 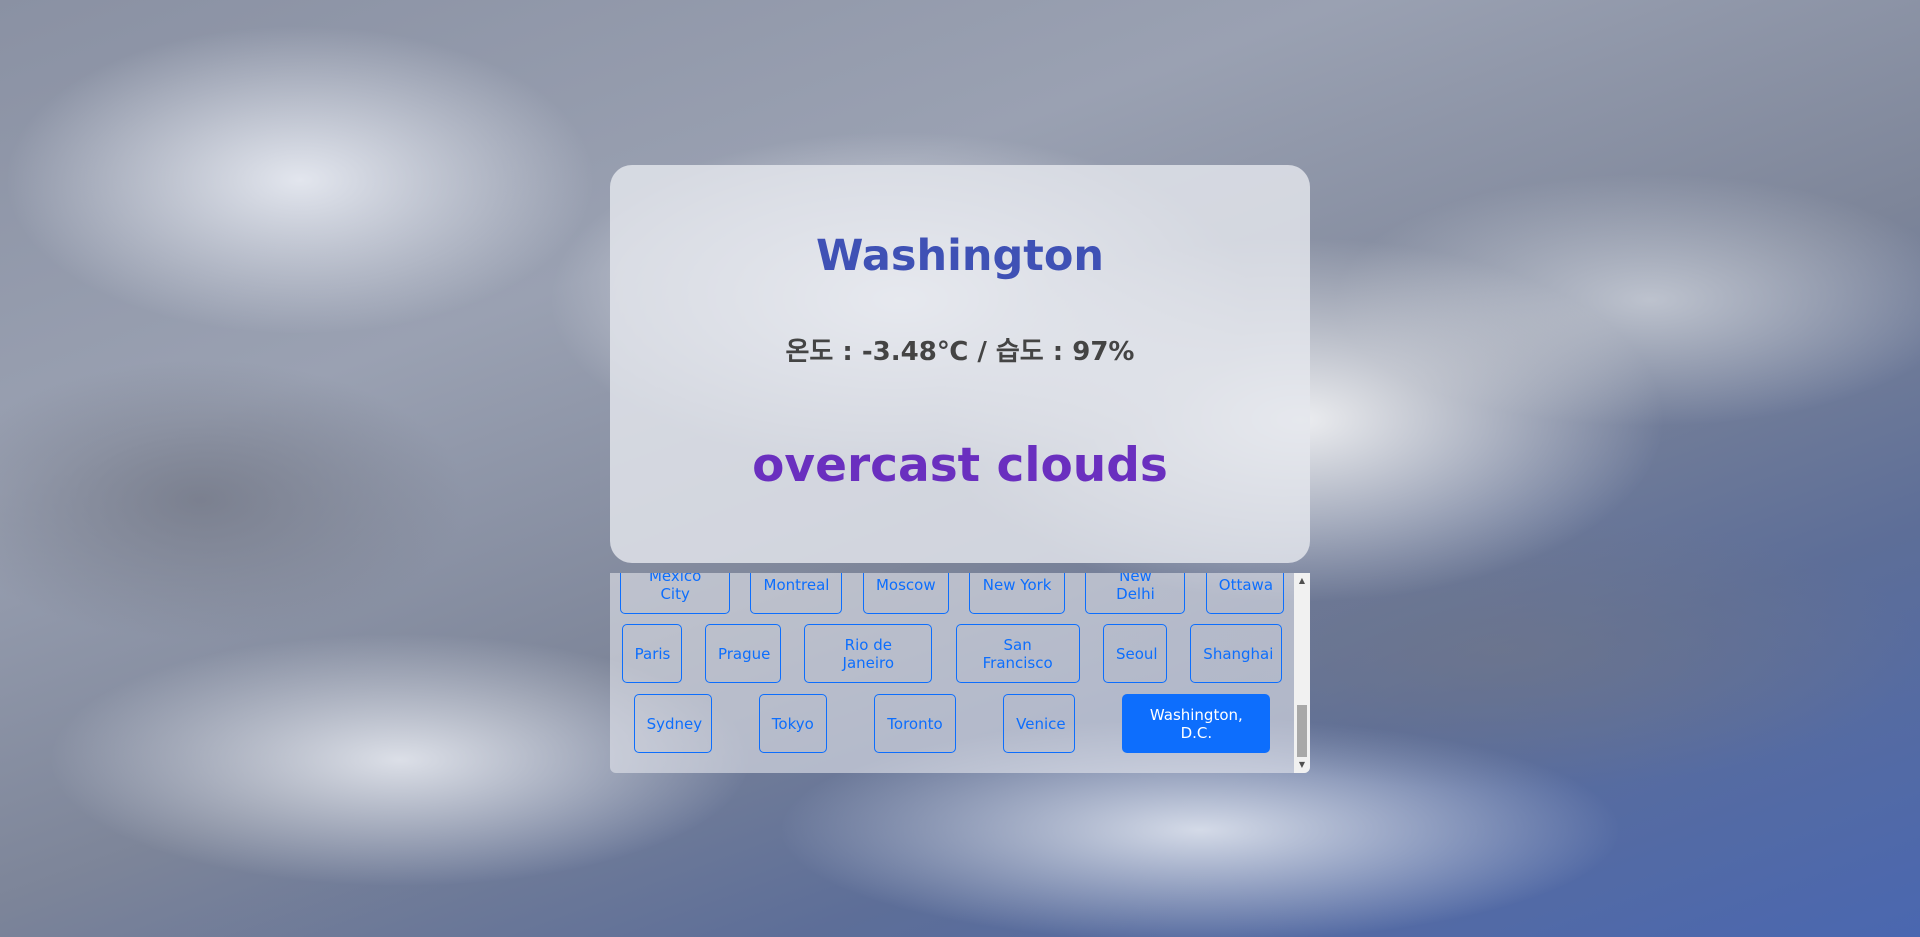 I want to click on city-title: Washington, so click(x=960, y=256).